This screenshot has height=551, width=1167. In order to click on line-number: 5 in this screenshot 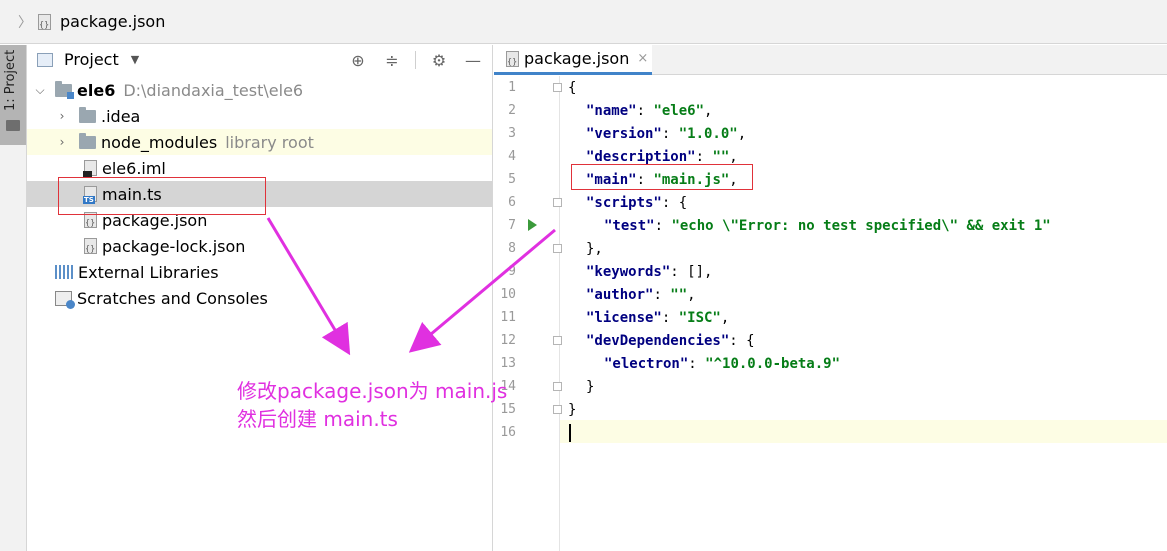, I will do `click(512, 179)`.